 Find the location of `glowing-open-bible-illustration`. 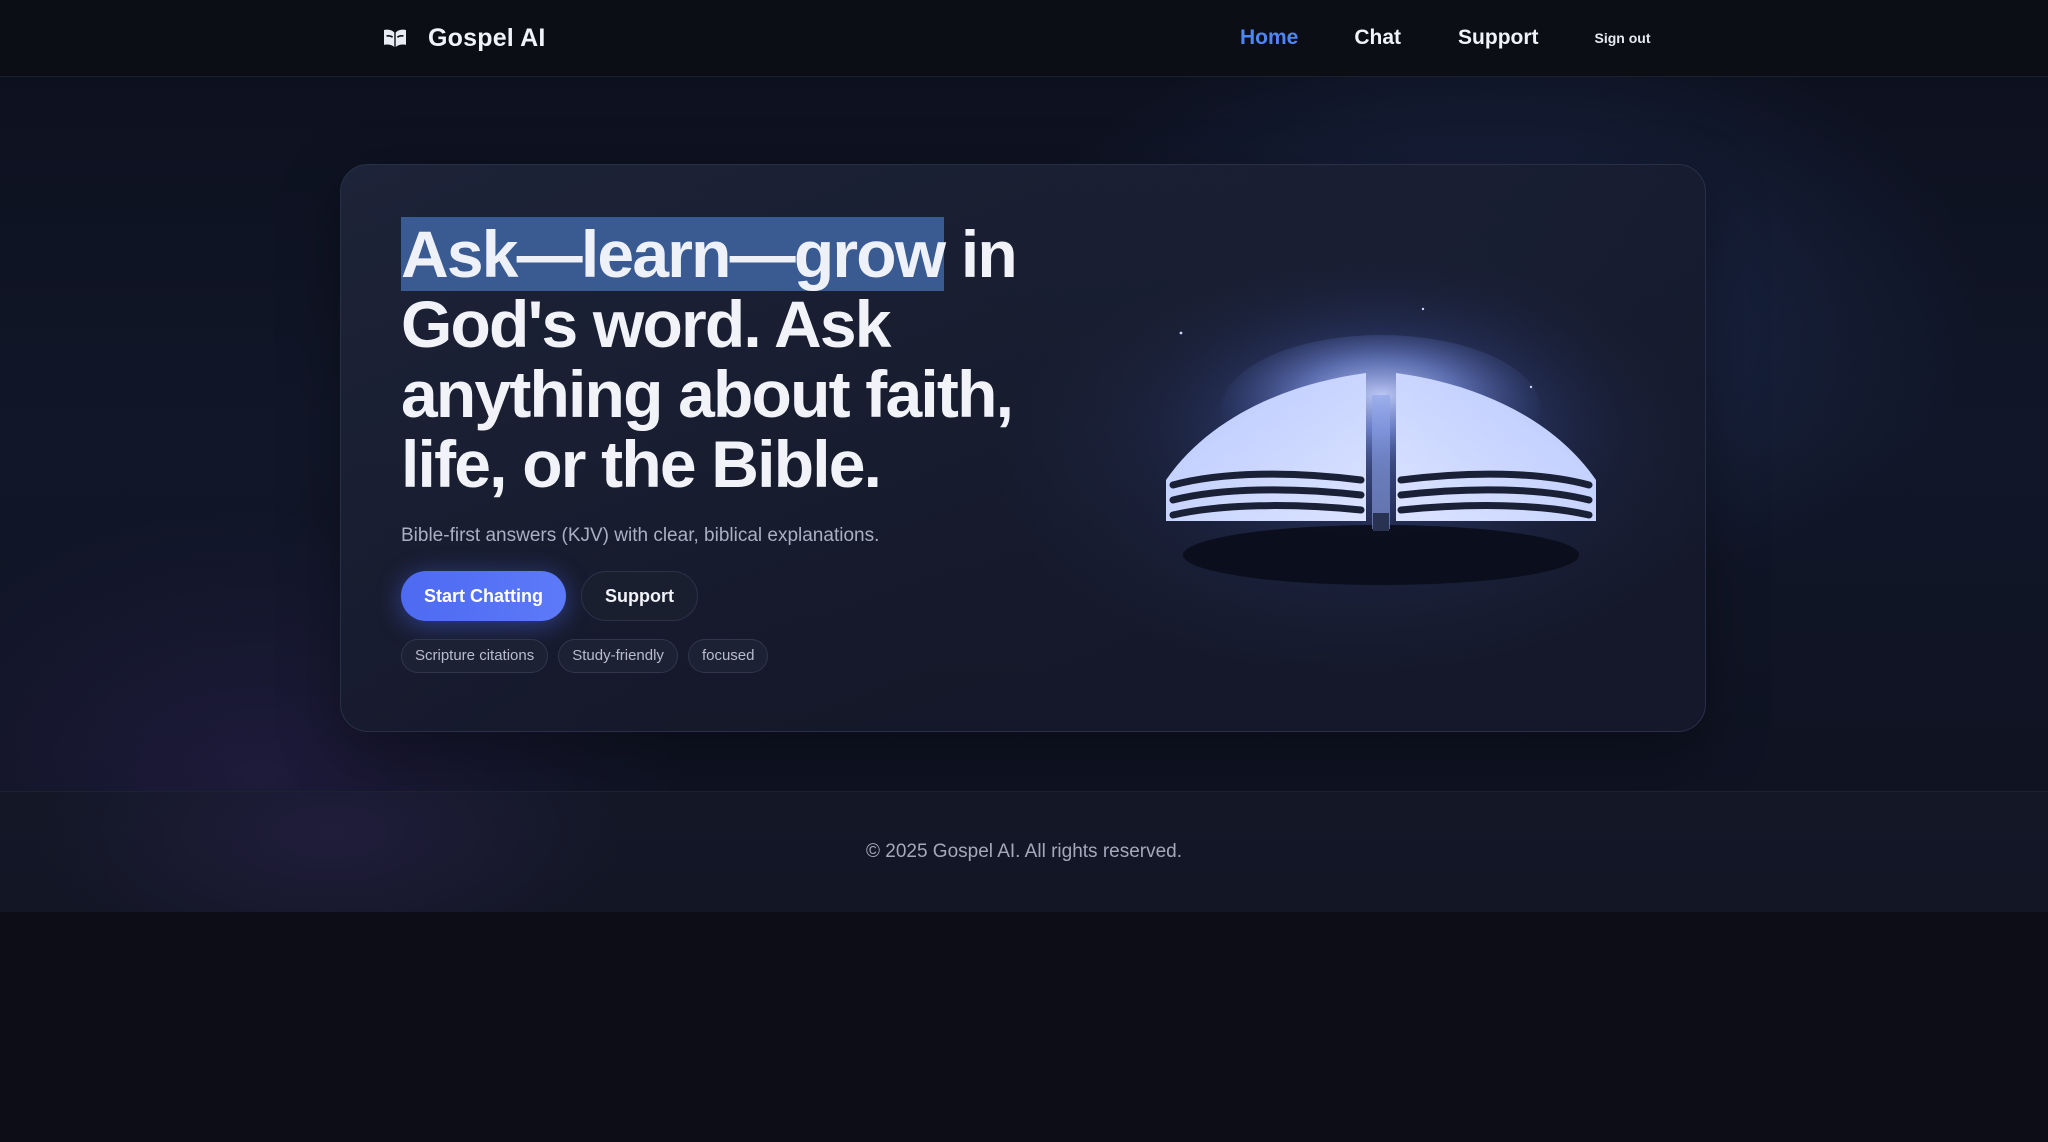

glowing-open-bible-illustration is located at coordinates (1381, 430).